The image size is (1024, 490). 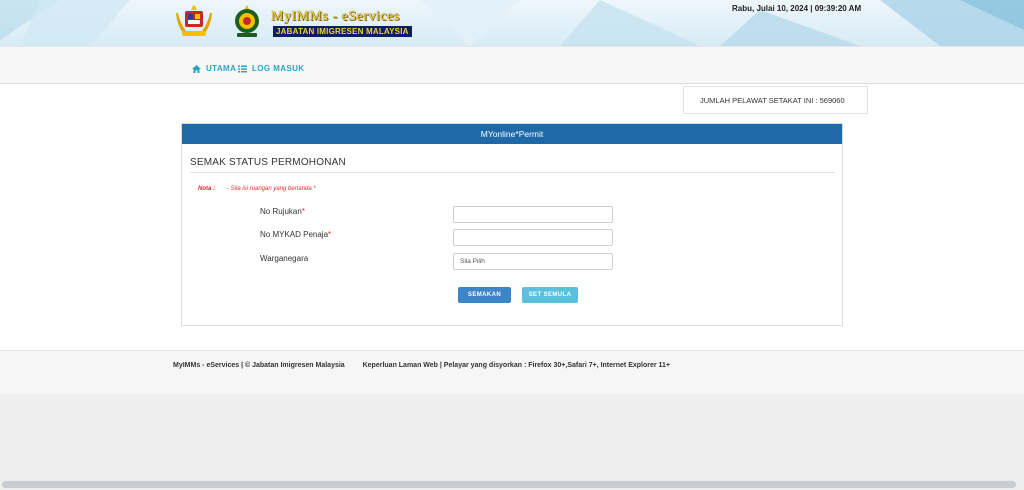 I want to click on nav-home-link: UTAMA, so click(x=214, y=68).